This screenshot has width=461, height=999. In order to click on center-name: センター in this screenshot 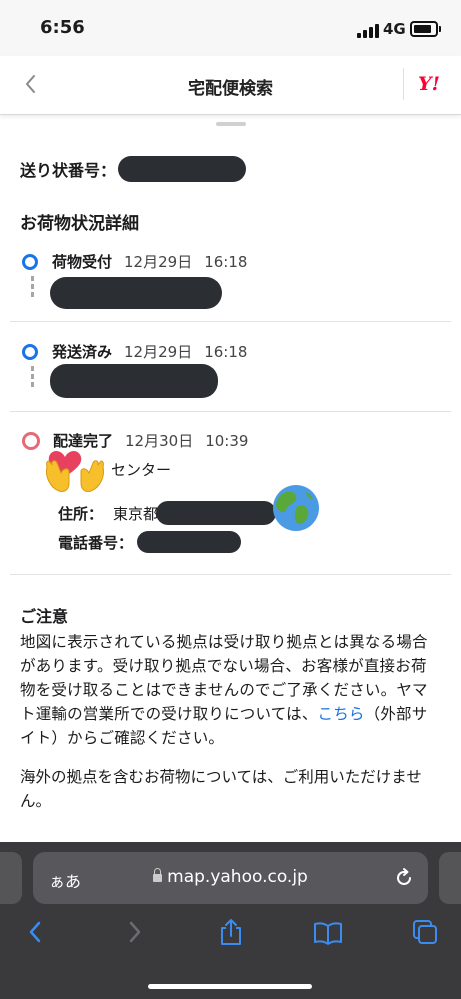, I will do `click(141, 470)`.